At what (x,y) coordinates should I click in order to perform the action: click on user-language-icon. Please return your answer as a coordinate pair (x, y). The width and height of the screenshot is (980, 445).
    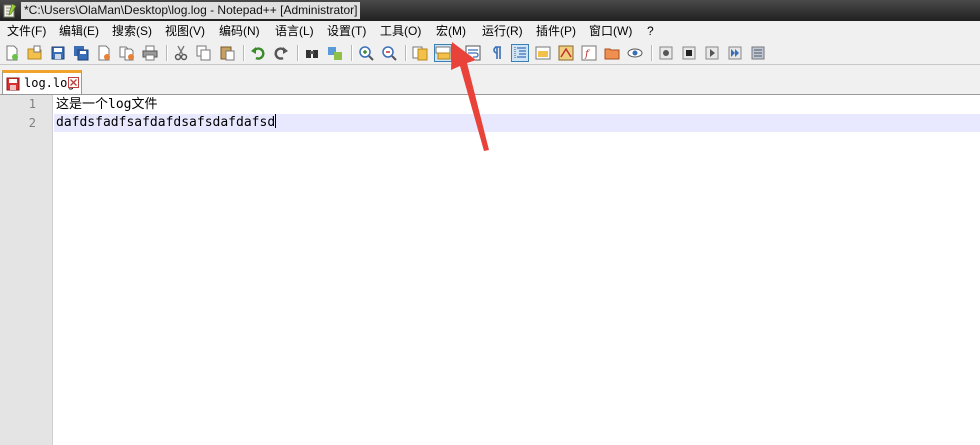
    Looking at the image, I should click on (543, 53).